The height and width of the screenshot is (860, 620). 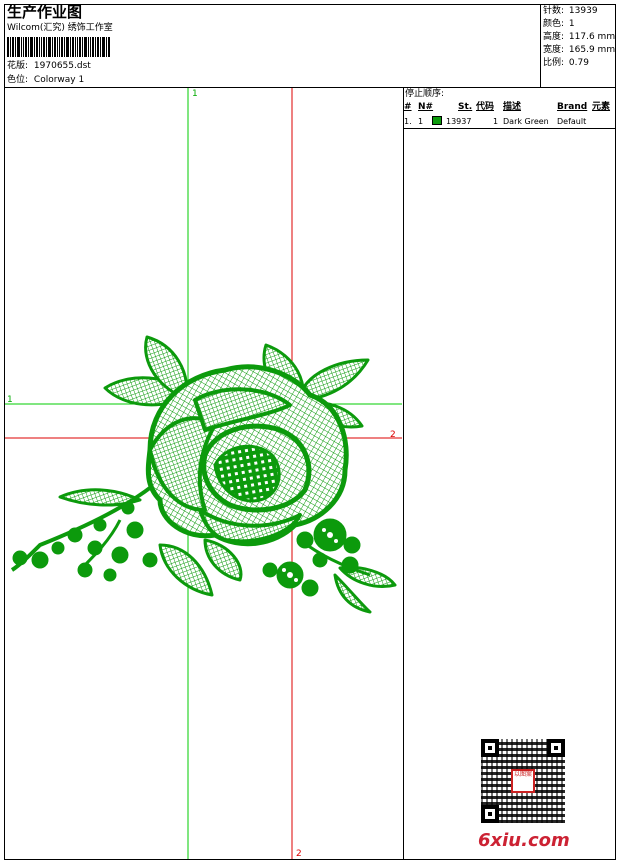 I want to click on red-guide-label-right: 2, so click(x=393, y=435).